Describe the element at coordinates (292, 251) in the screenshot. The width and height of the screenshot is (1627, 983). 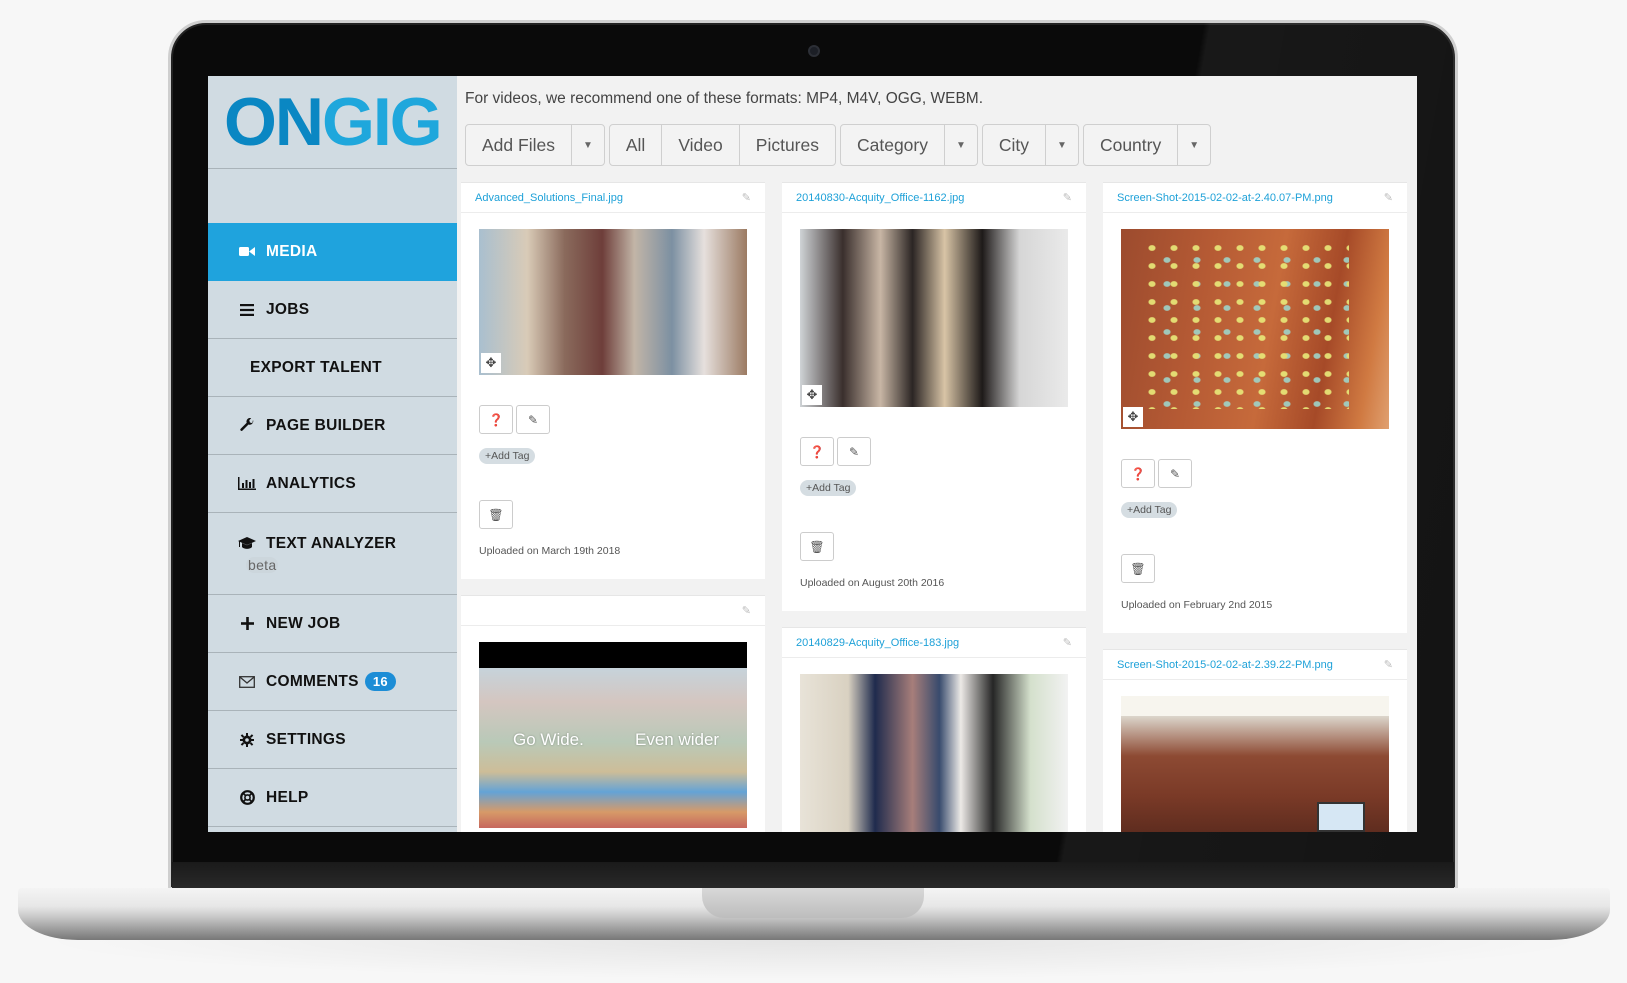
I see `sidebar-item-label: MEDIA` at that location.